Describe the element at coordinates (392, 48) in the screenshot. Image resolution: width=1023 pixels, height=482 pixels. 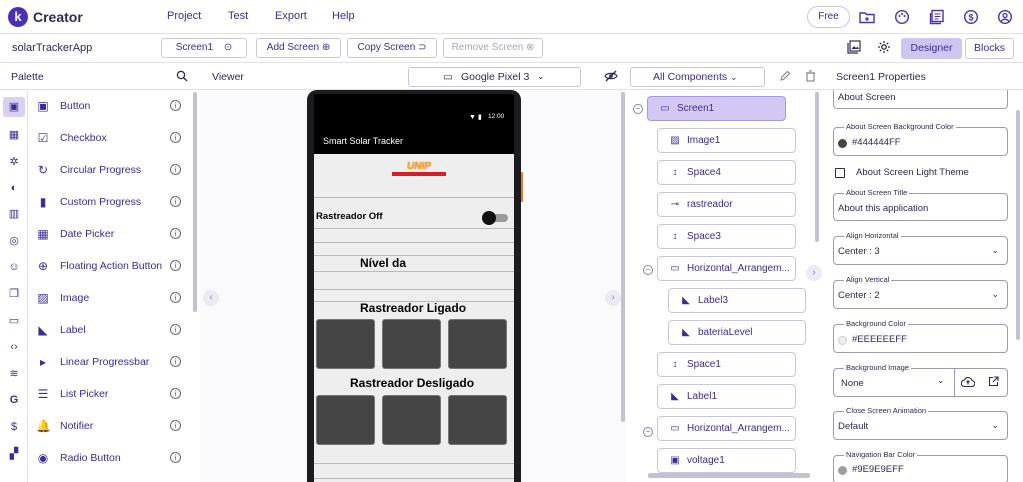
I see `copy-screen-button: Copy Screen ⊃` at that location.